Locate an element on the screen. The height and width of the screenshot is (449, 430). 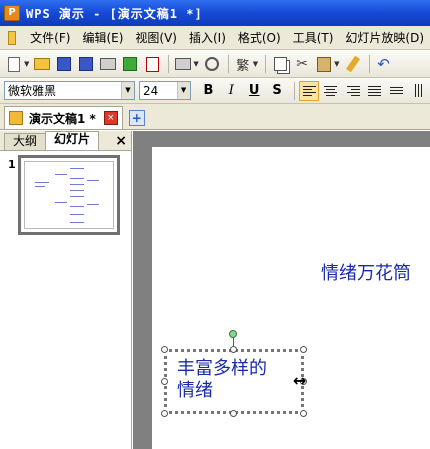
italic-button: I is located at coordinates (231, 91).